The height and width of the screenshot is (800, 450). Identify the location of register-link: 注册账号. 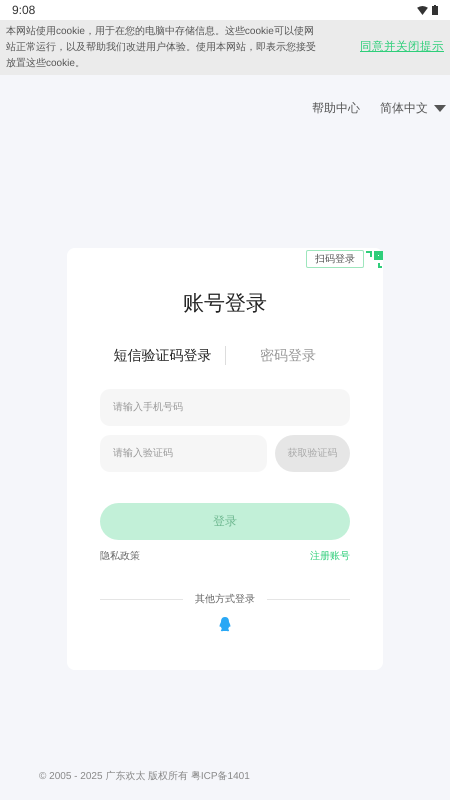
(330, 556).